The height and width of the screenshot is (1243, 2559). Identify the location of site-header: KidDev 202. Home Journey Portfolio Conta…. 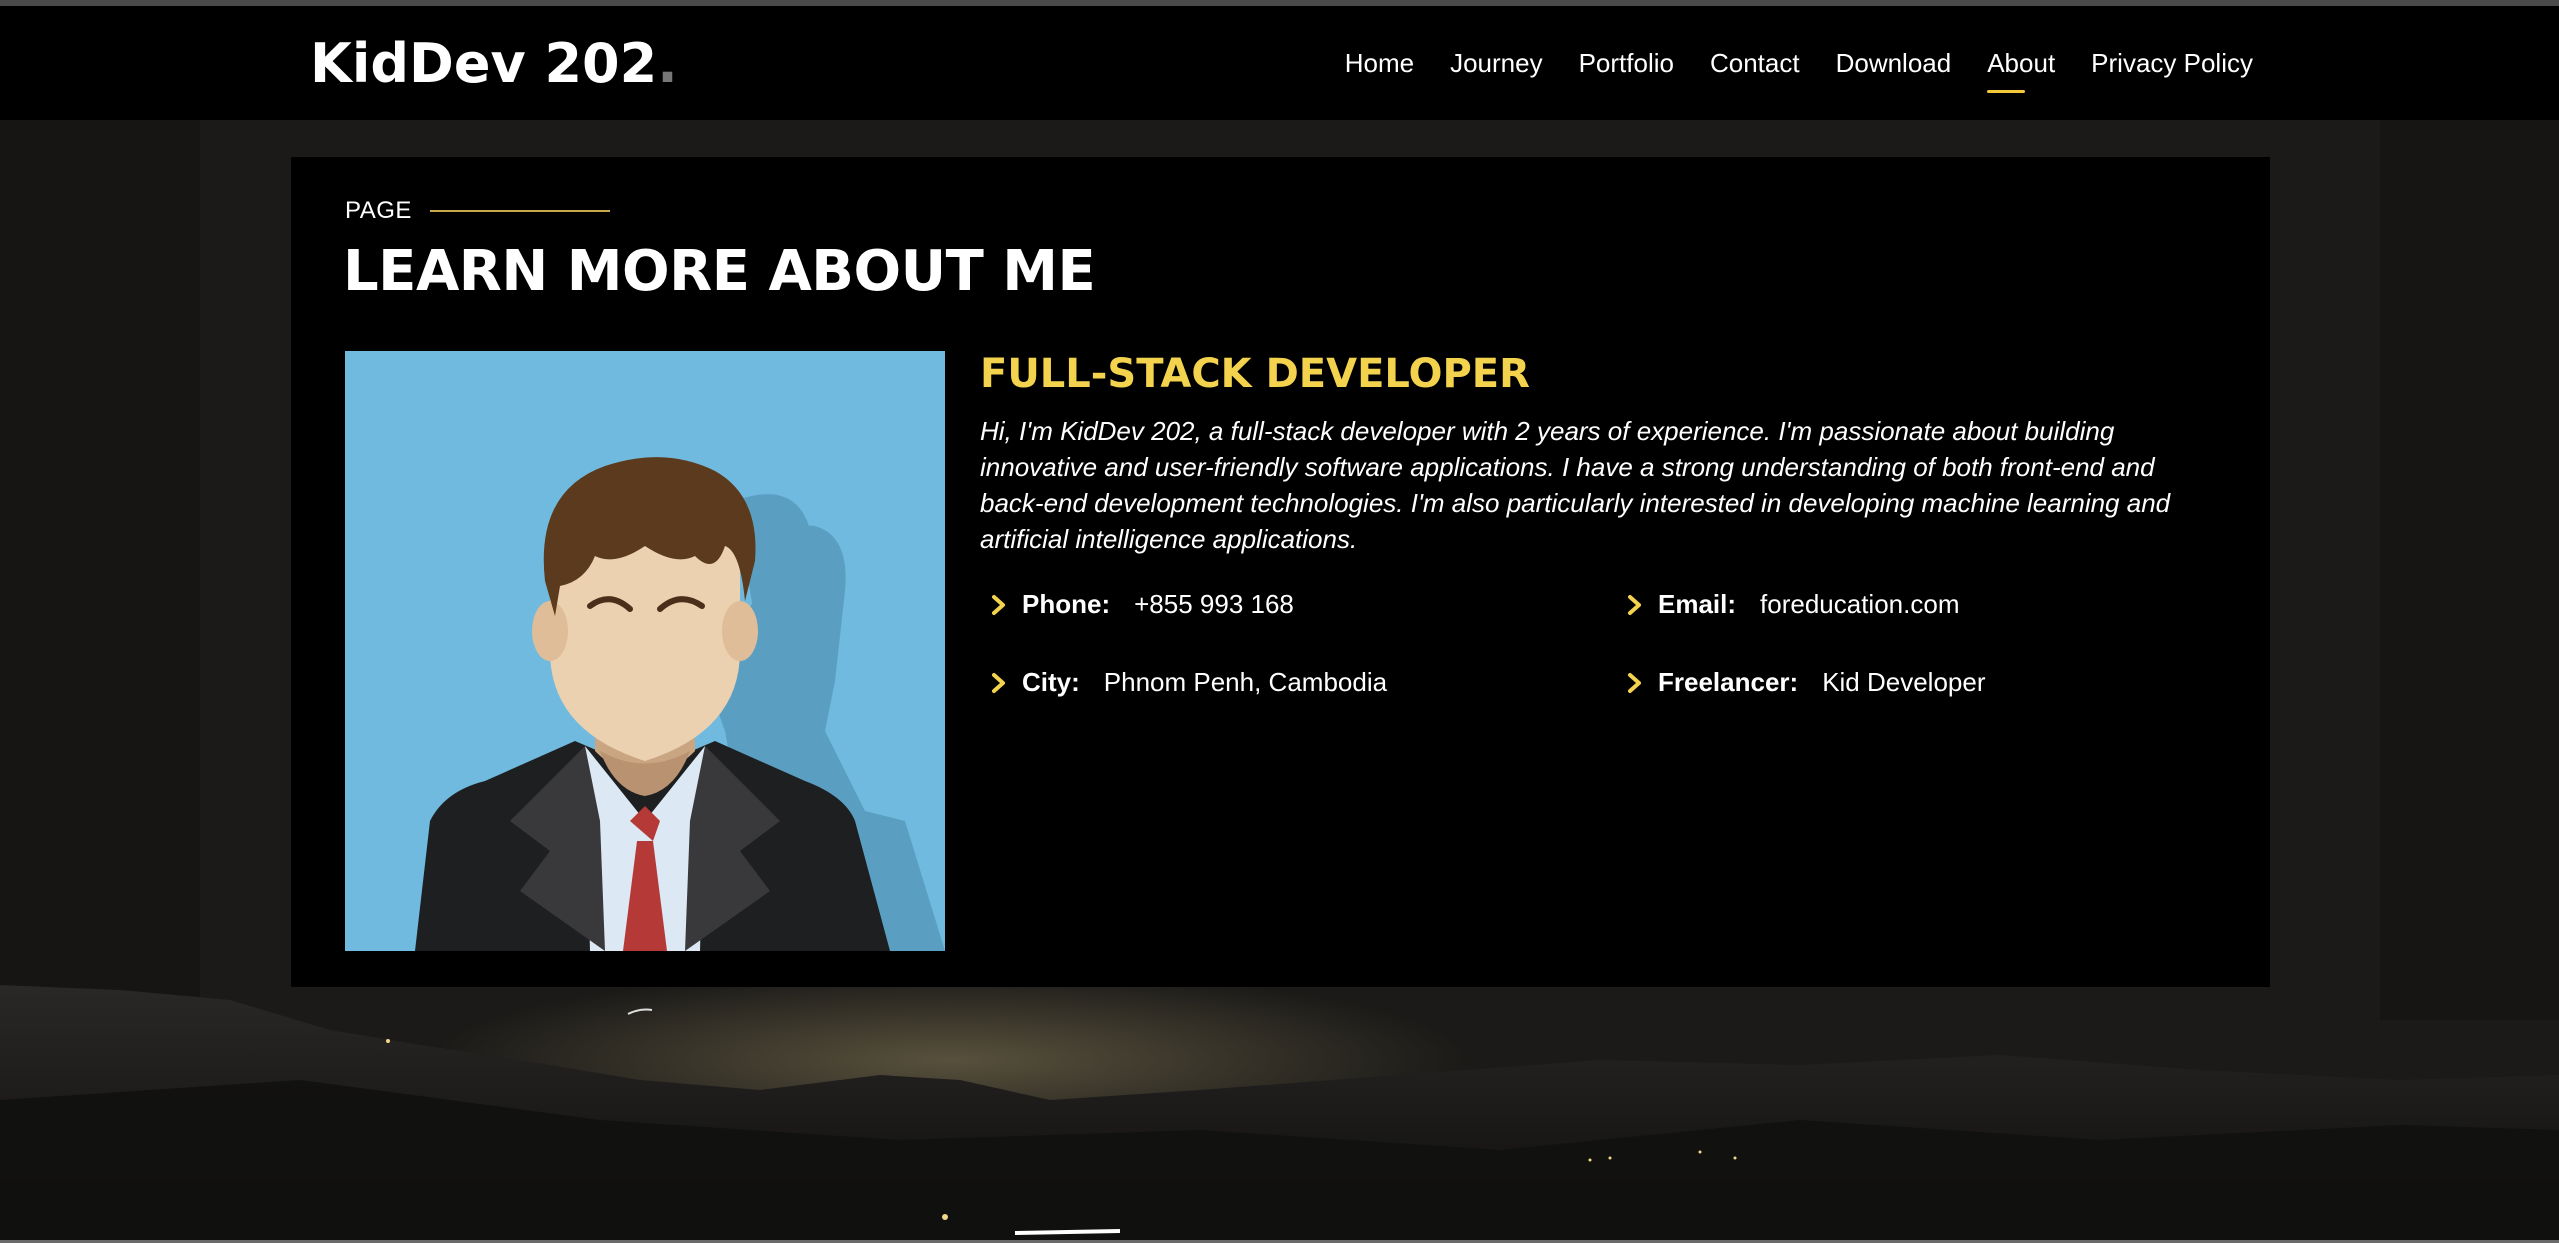
(1279, 63).